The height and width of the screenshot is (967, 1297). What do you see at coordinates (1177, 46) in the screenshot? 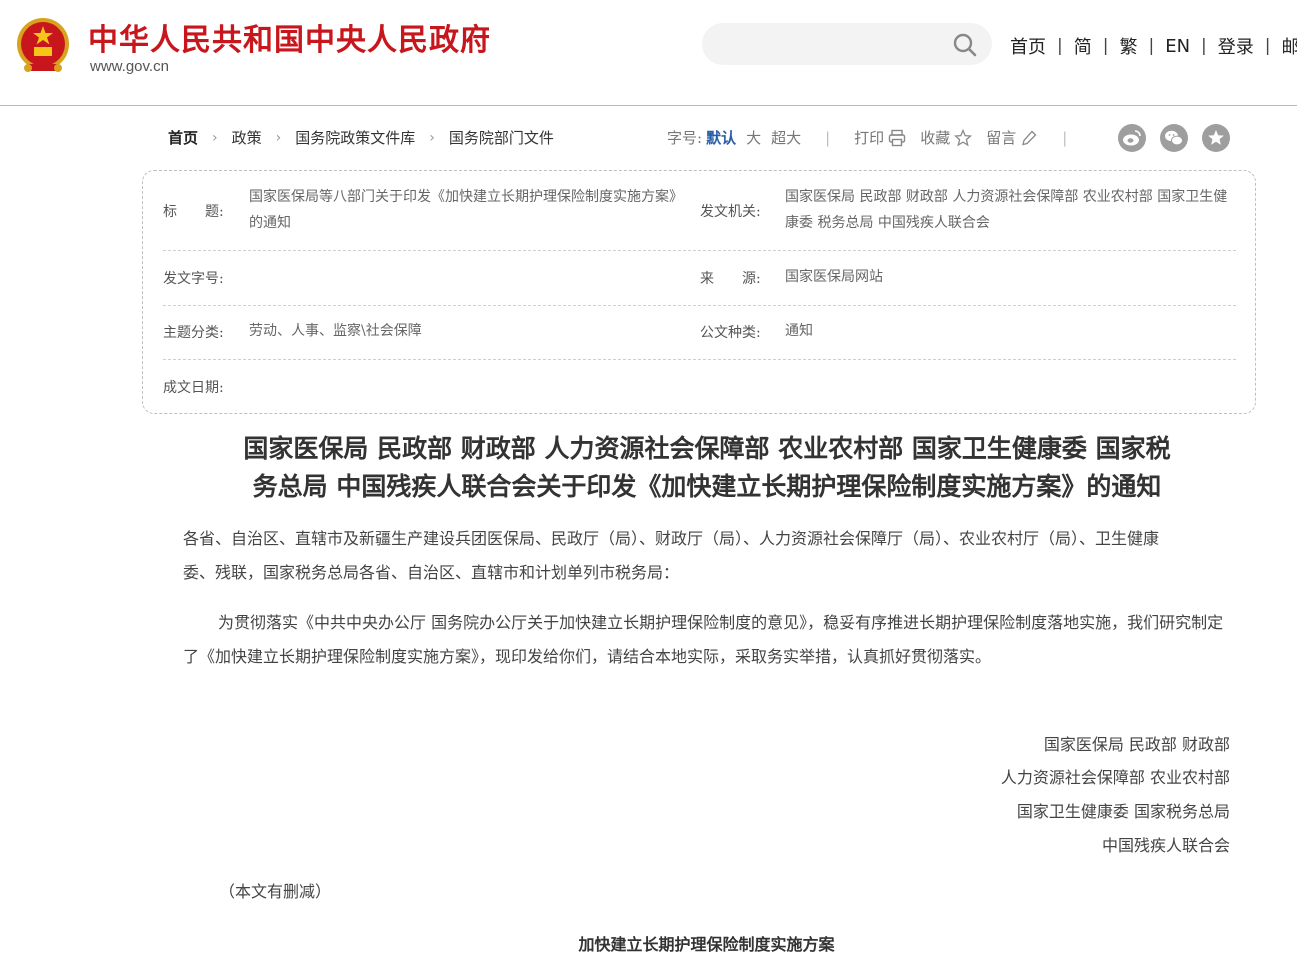
I see `nav-english: EN` at bounding box center [1177, 46].